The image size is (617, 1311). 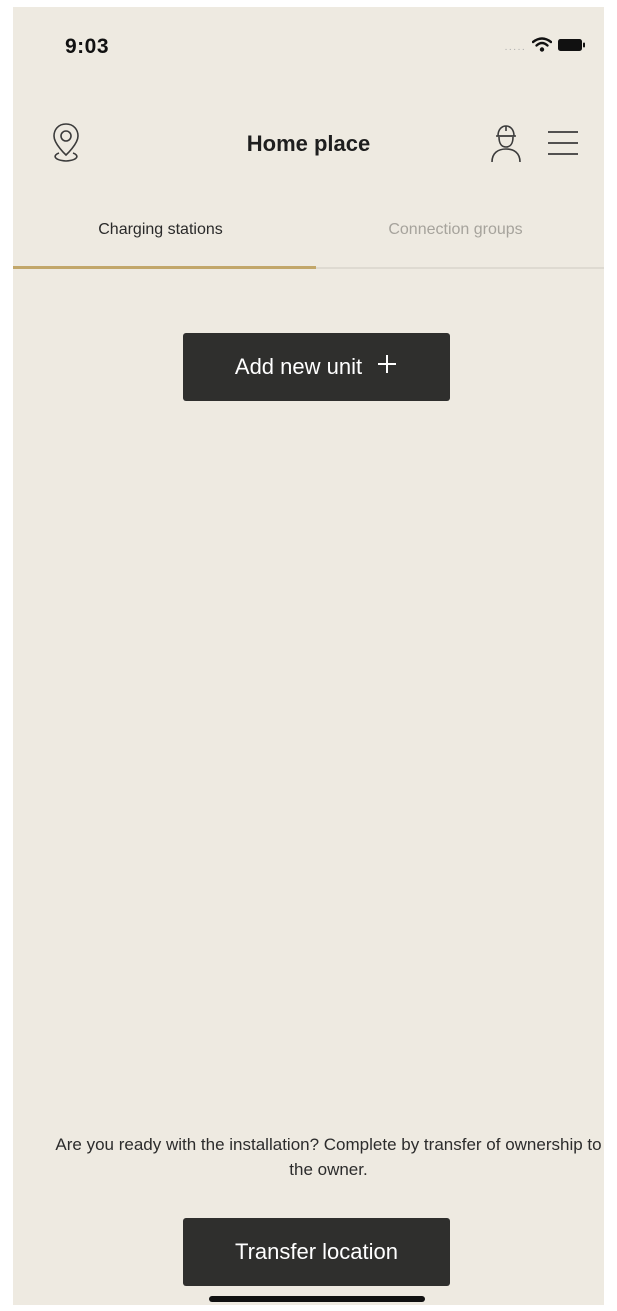 I want to click on installer-profile-icon, so click(x=506, y=143).